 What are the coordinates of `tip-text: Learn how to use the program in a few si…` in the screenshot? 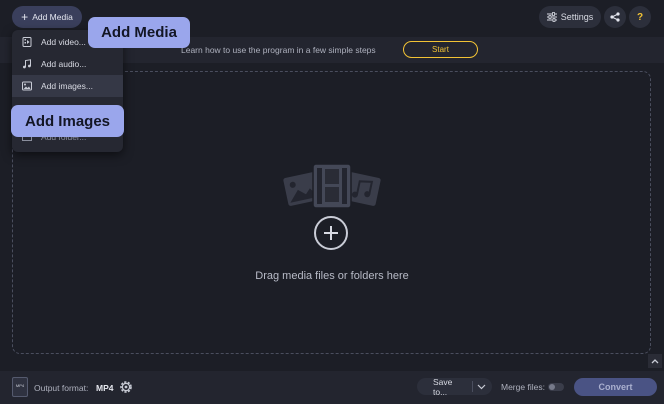 It's located at (278, 50).